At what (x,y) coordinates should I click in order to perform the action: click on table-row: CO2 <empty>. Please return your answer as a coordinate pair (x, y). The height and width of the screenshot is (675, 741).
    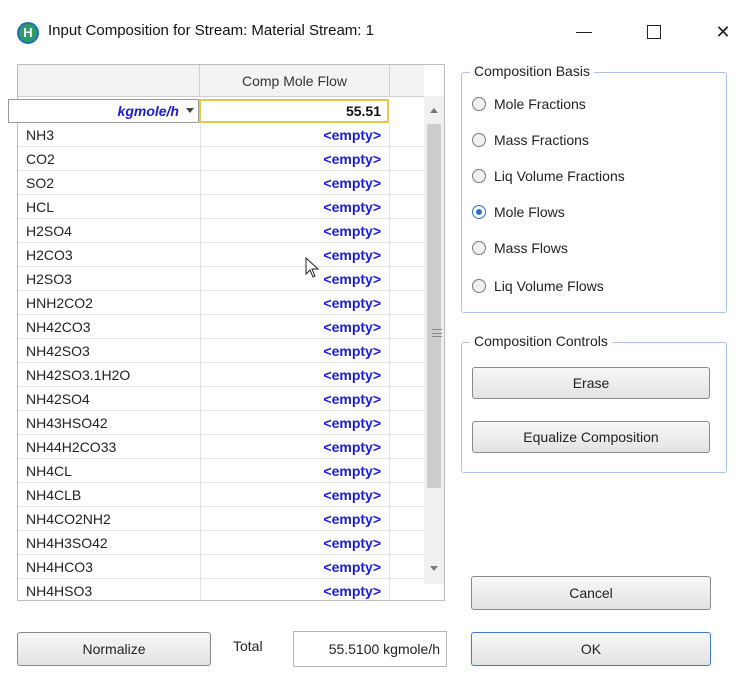
    Looking at the image, I should click on (221, 159).